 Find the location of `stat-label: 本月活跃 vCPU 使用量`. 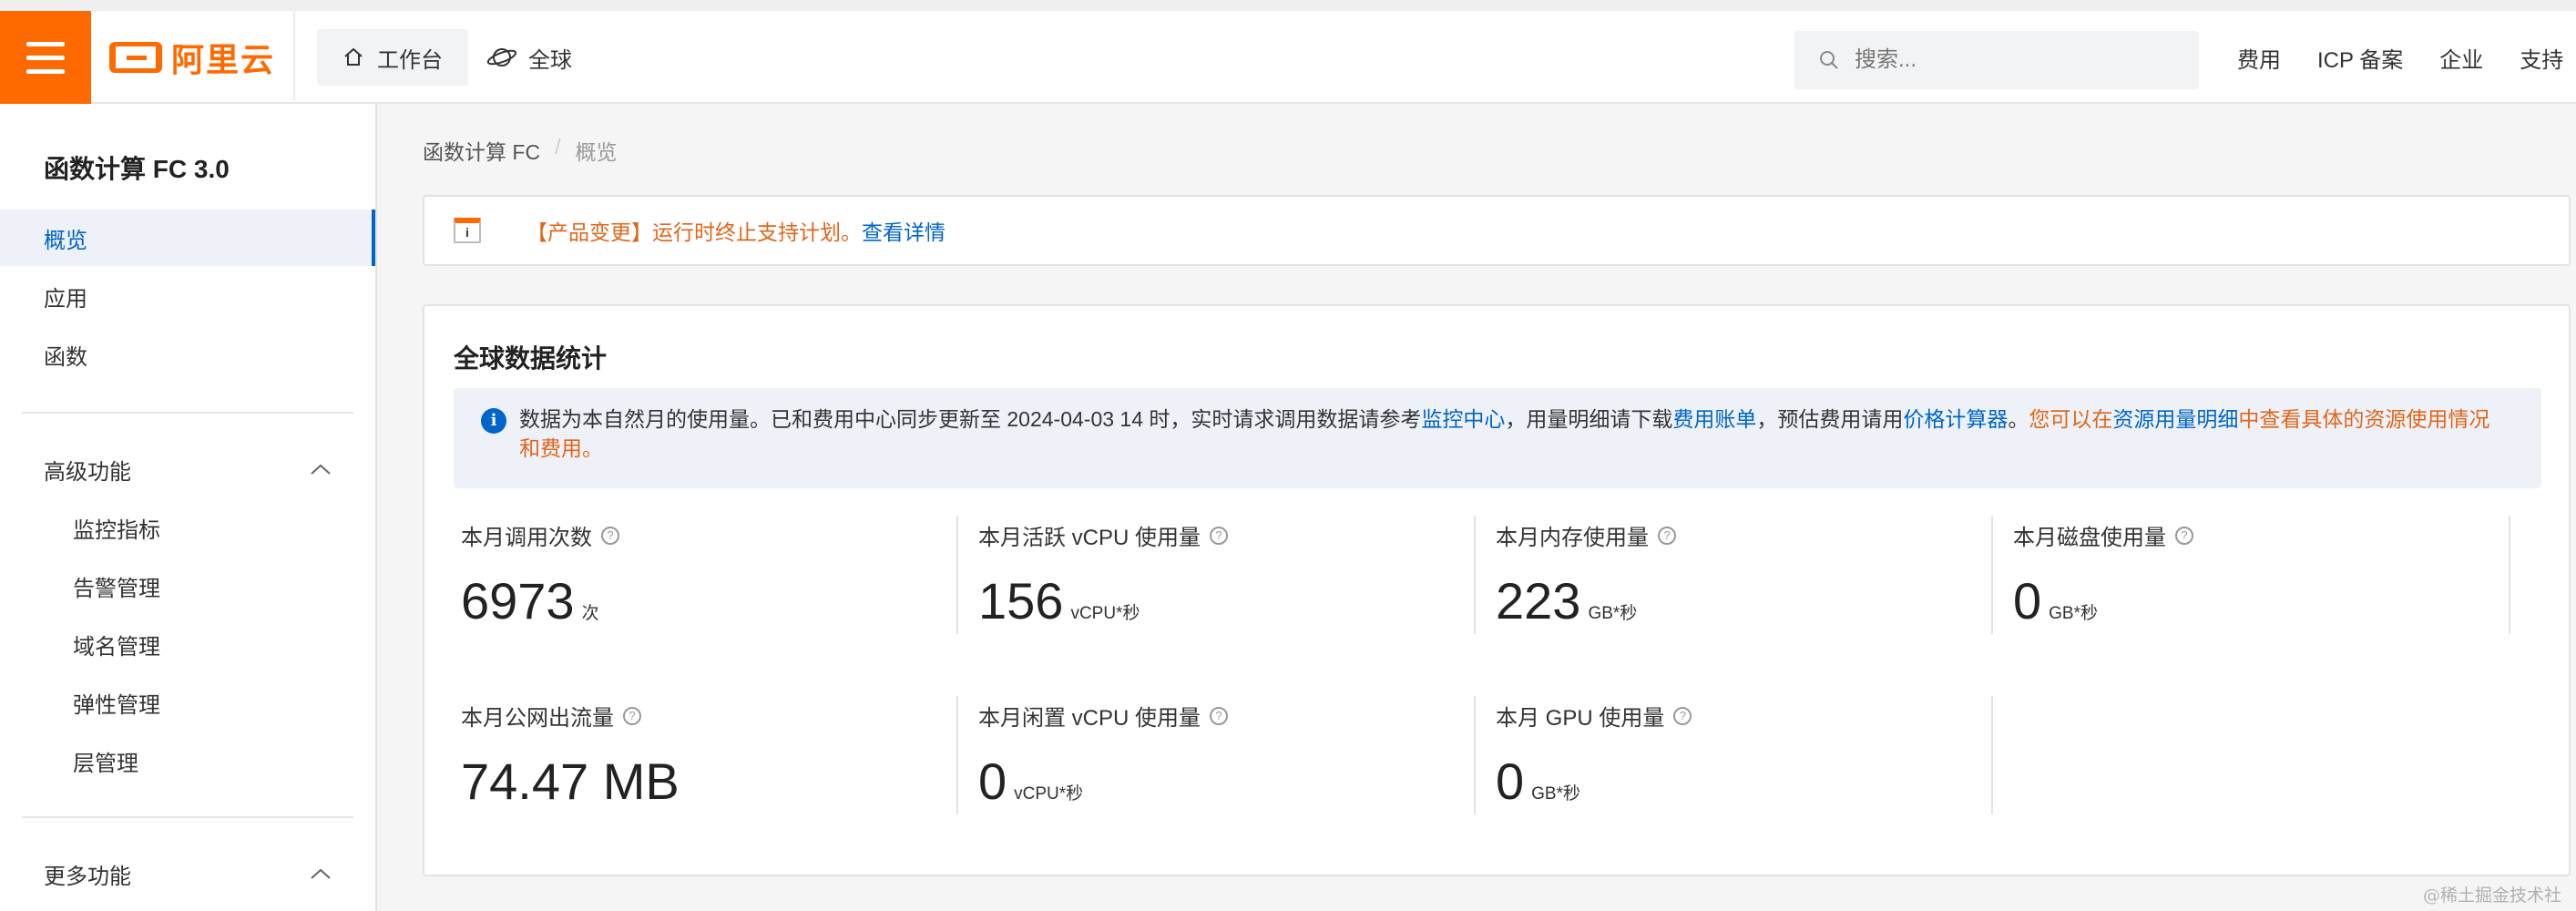

stat-label: 本月活跃 vCPU 使用量 is located at coordinates (1089, 538).